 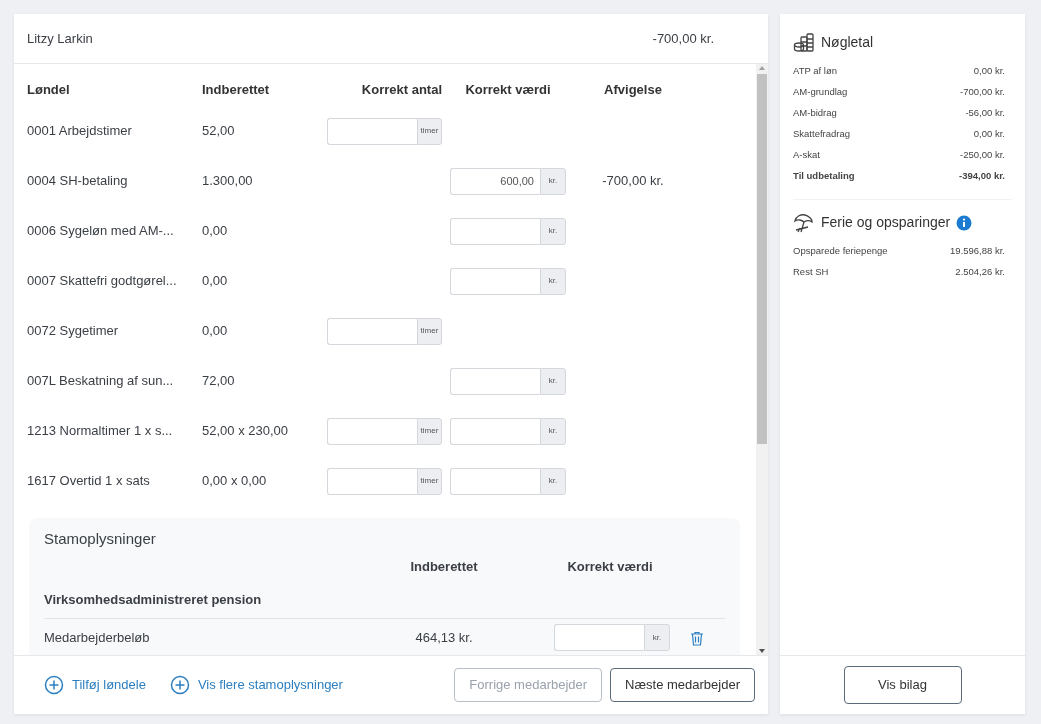 I want to click on reported-value: 72,00, so click(x=218, y=381).